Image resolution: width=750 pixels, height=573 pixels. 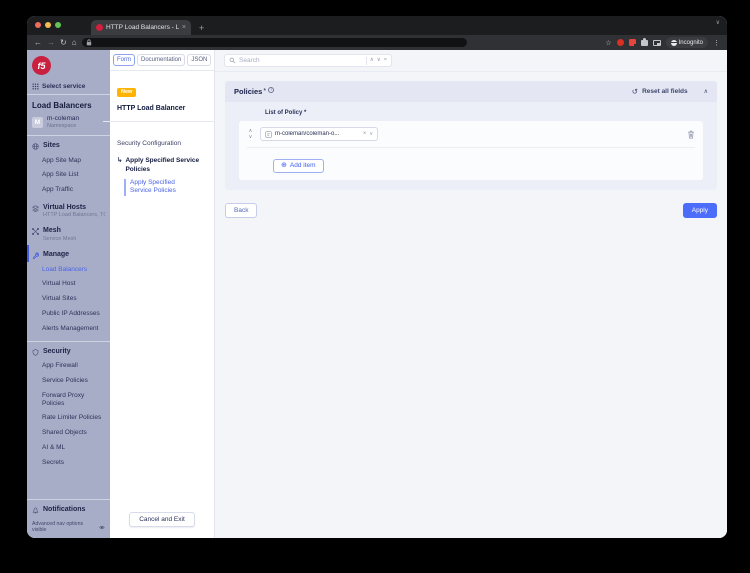 I want to click on trash-icon, so click(x=691, y=134).